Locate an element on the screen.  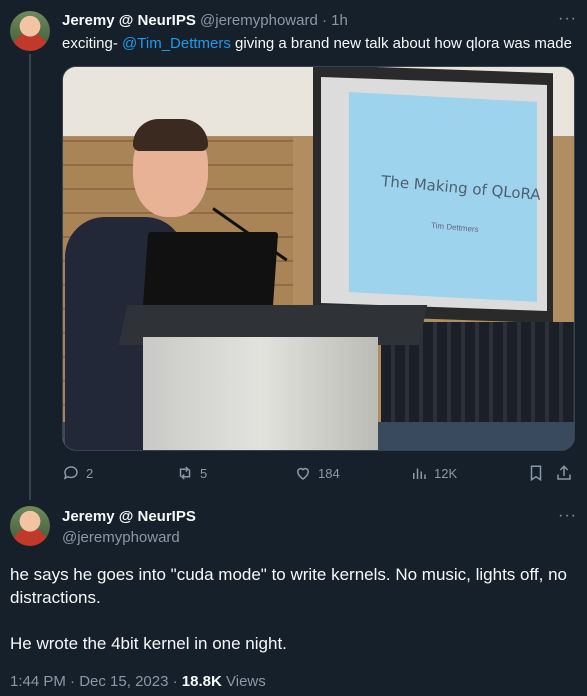
like-count: 184 is located at coordinates (329, 473).